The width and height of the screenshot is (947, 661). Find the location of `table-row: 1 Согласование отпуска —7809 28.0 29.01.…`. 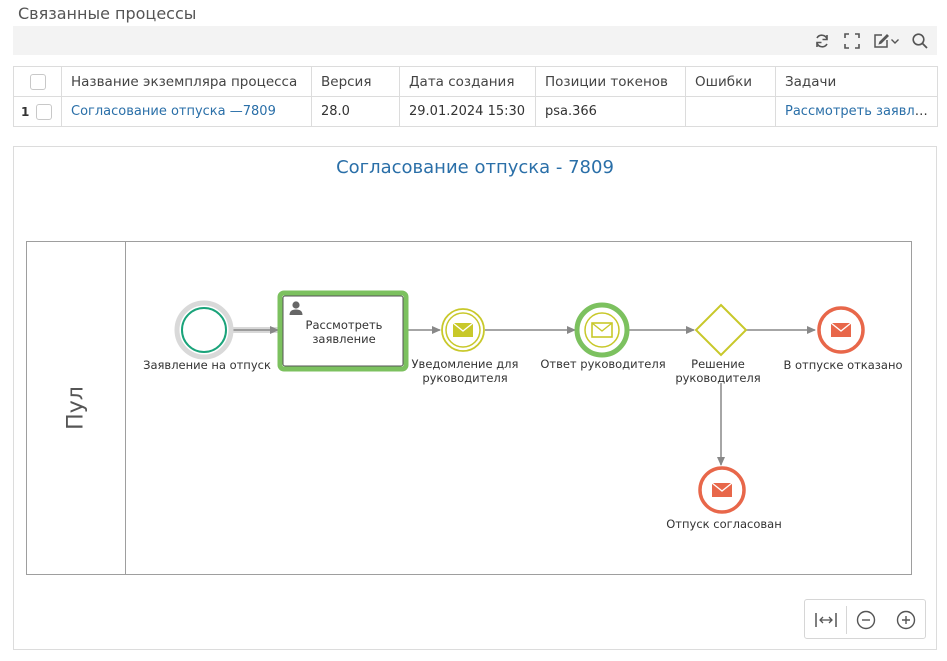

table-row: 1 Согласование отпуска —7809 28.0 29.01.… is located at coordinates (475, 111).